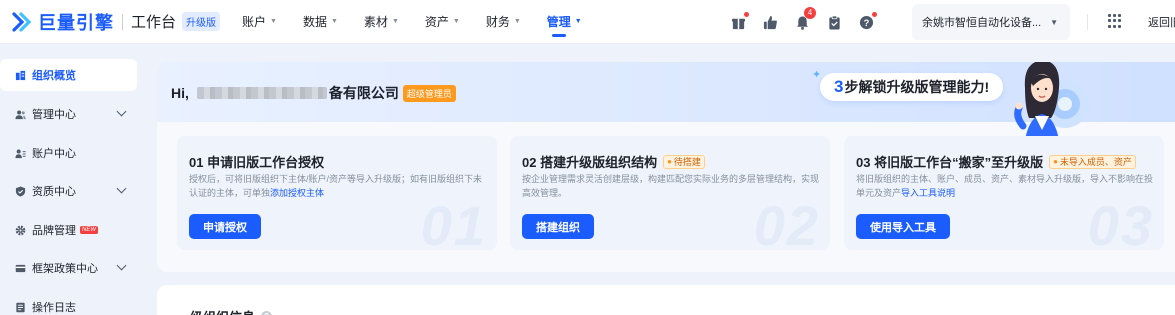  I want to click on greeting: Hi, 备有限公司 超级管理员, so click(313, 93).